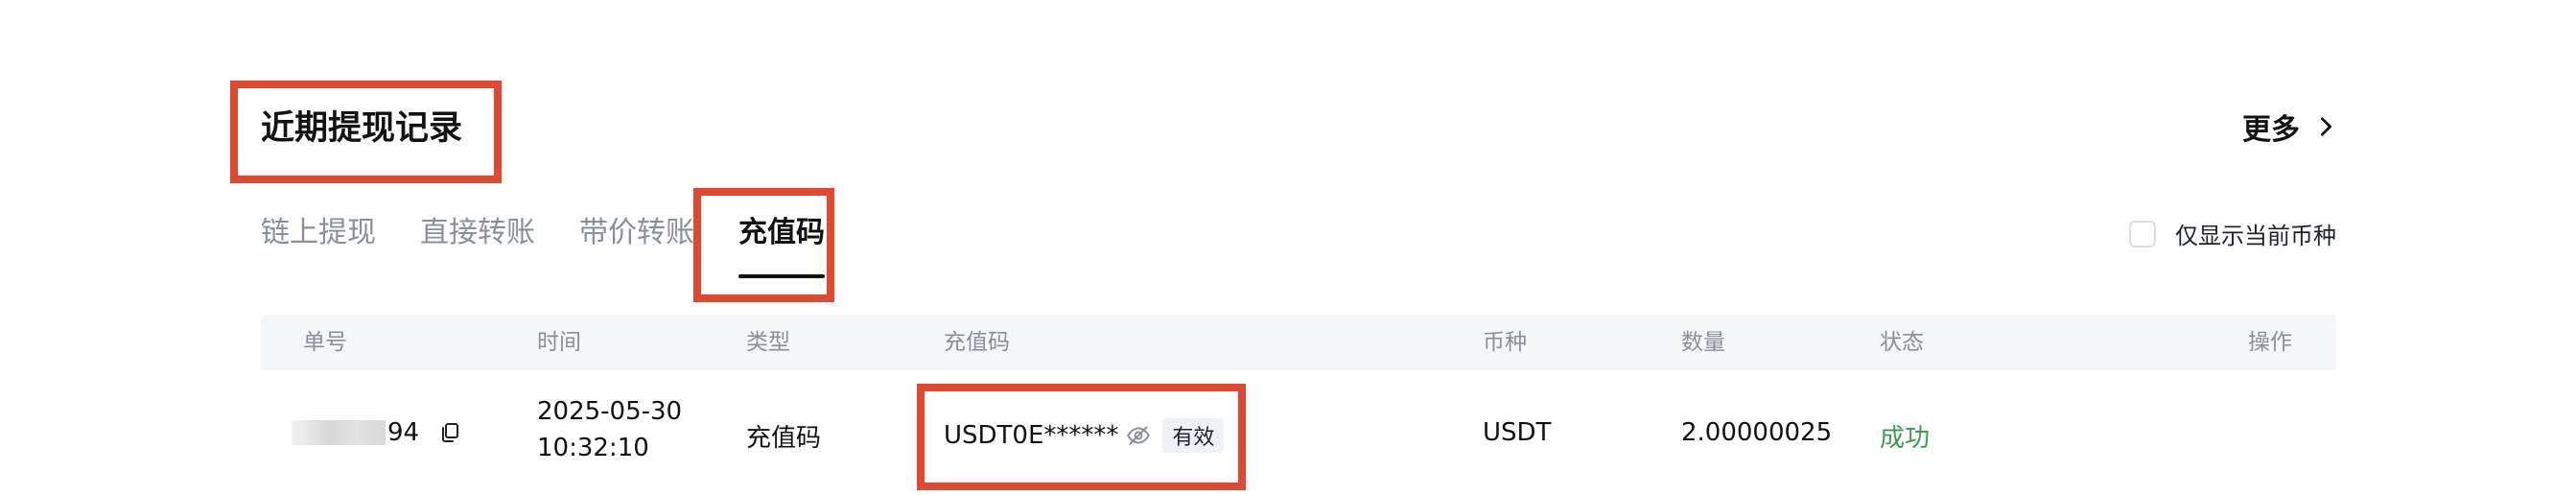 The height and width of the screenshot is (495, 2576). What do you see at coordinates (1031, 436) in the screenshot?
I see `recharge-code-value: USDT0E******` at bounding box center [1031, 436].